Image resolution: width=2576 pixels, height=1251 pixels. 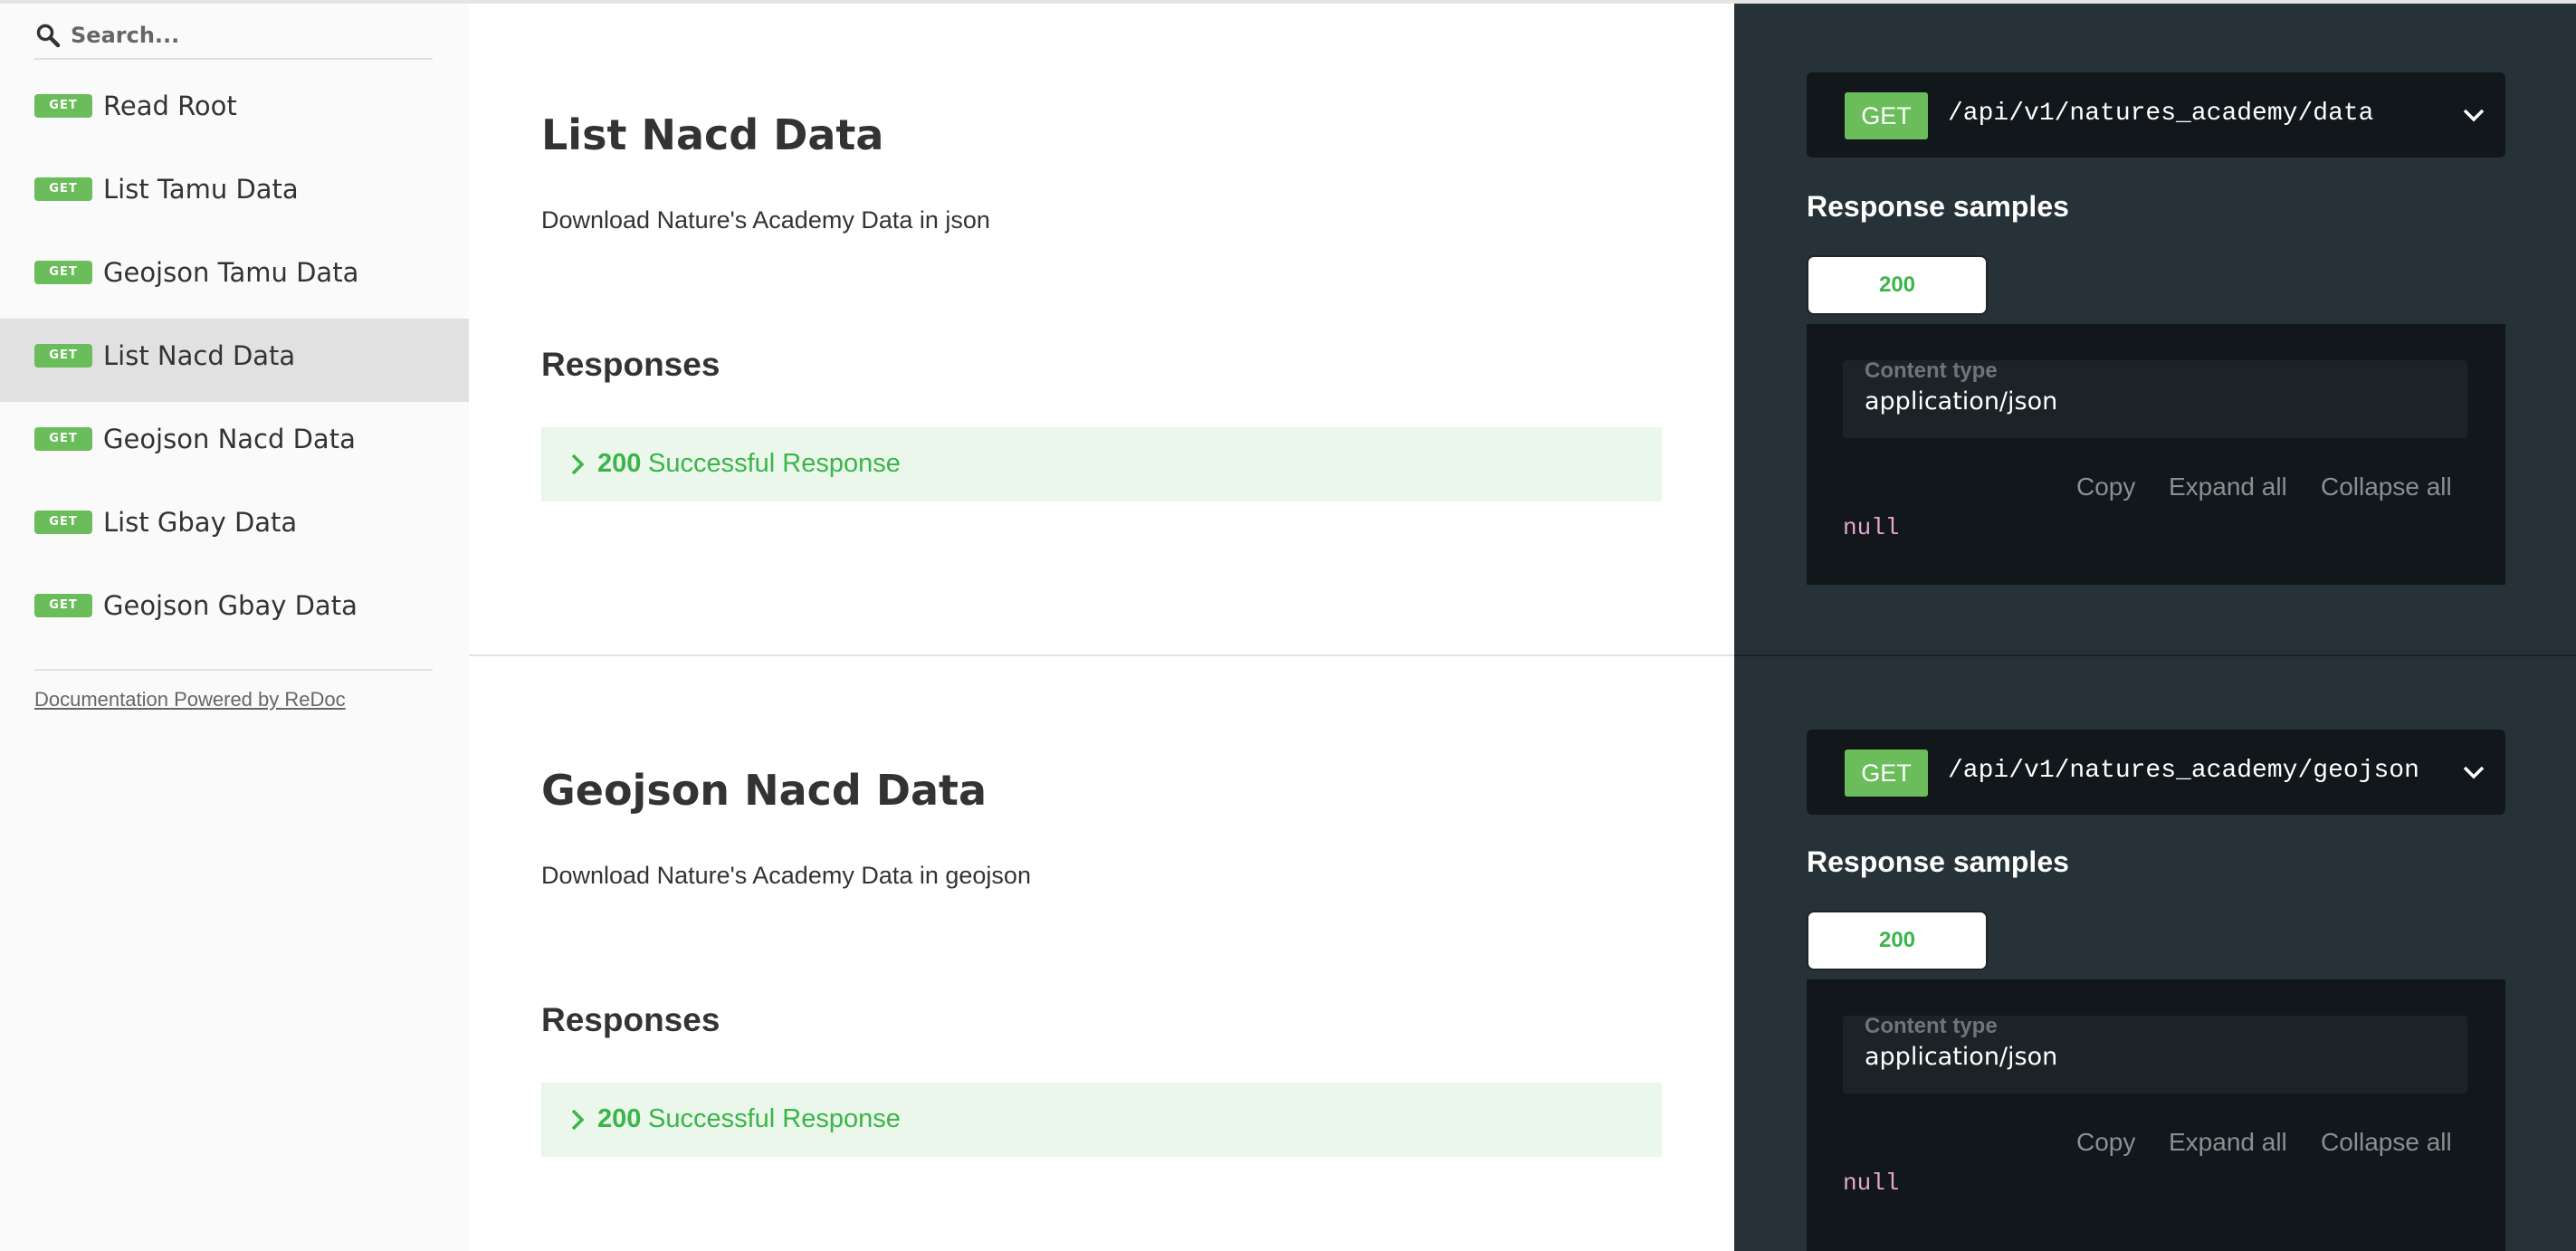 I want to click on endpoint-toggle: GET /api/v1/natures_academy/geojson, so click(x=2156, y=772).